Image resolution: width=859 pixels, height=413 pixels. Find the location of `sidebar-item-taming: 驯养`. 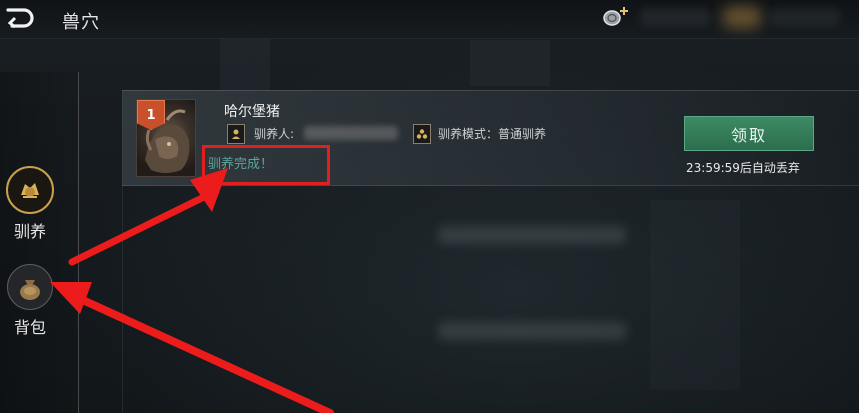

sidebar-item-taming: 驯养 is located at coordinates (30, 204).